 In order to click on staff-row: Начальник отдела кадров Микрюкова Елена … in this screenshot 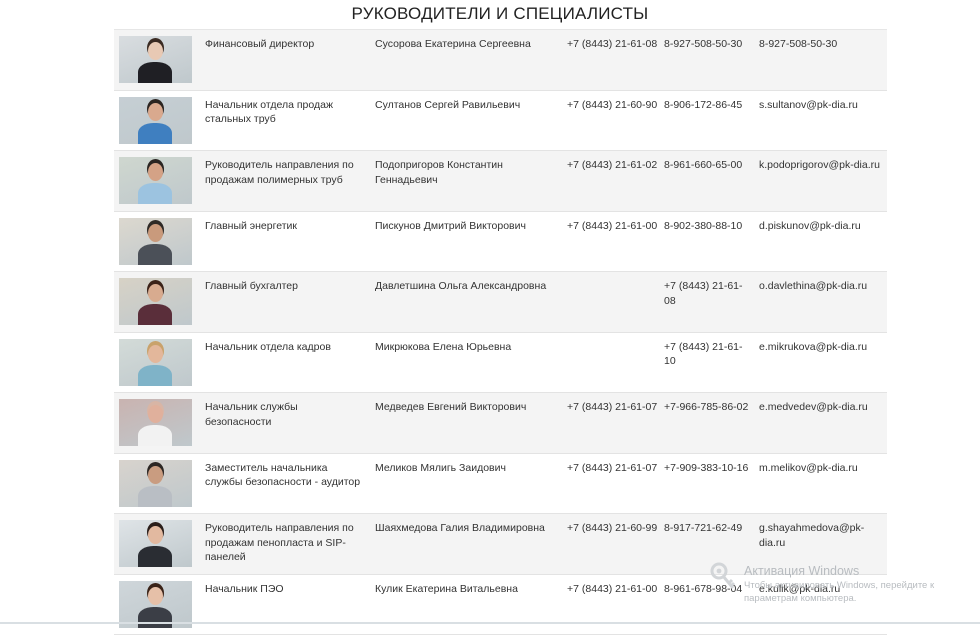, I will do `click(500, 363)`.